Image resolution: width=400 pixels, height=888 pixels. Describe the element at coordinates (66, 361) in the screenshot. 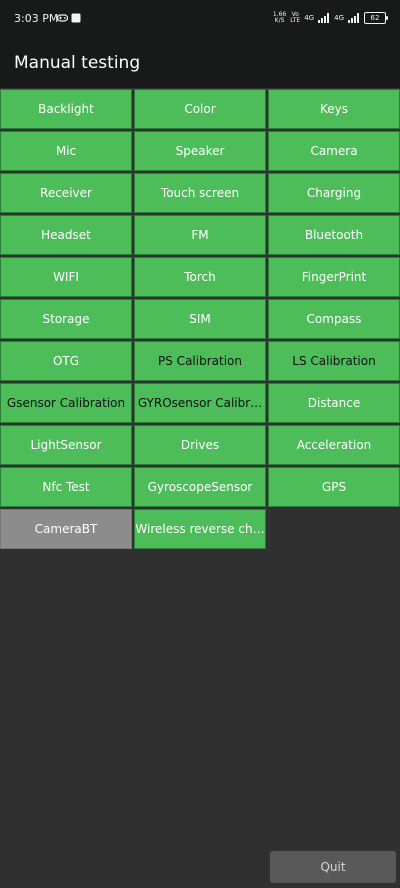

I see `test-button-otg: OTG` at that location.